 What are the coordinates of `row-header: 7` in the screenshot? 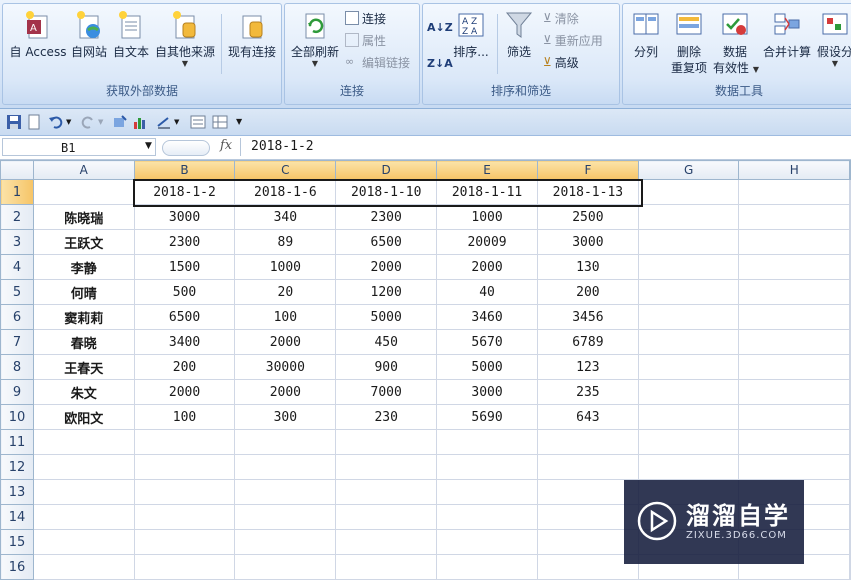 It's located at (17, 342).